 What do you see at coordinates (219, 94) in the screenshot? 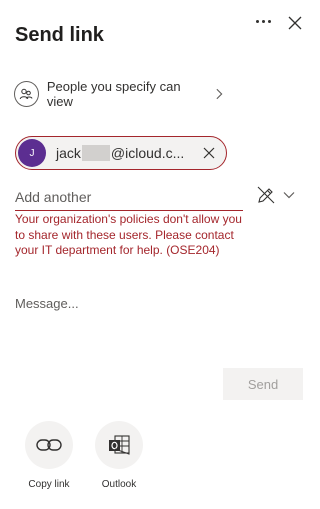
I see `chevron-right-icon` at bounding box center [219, 94].